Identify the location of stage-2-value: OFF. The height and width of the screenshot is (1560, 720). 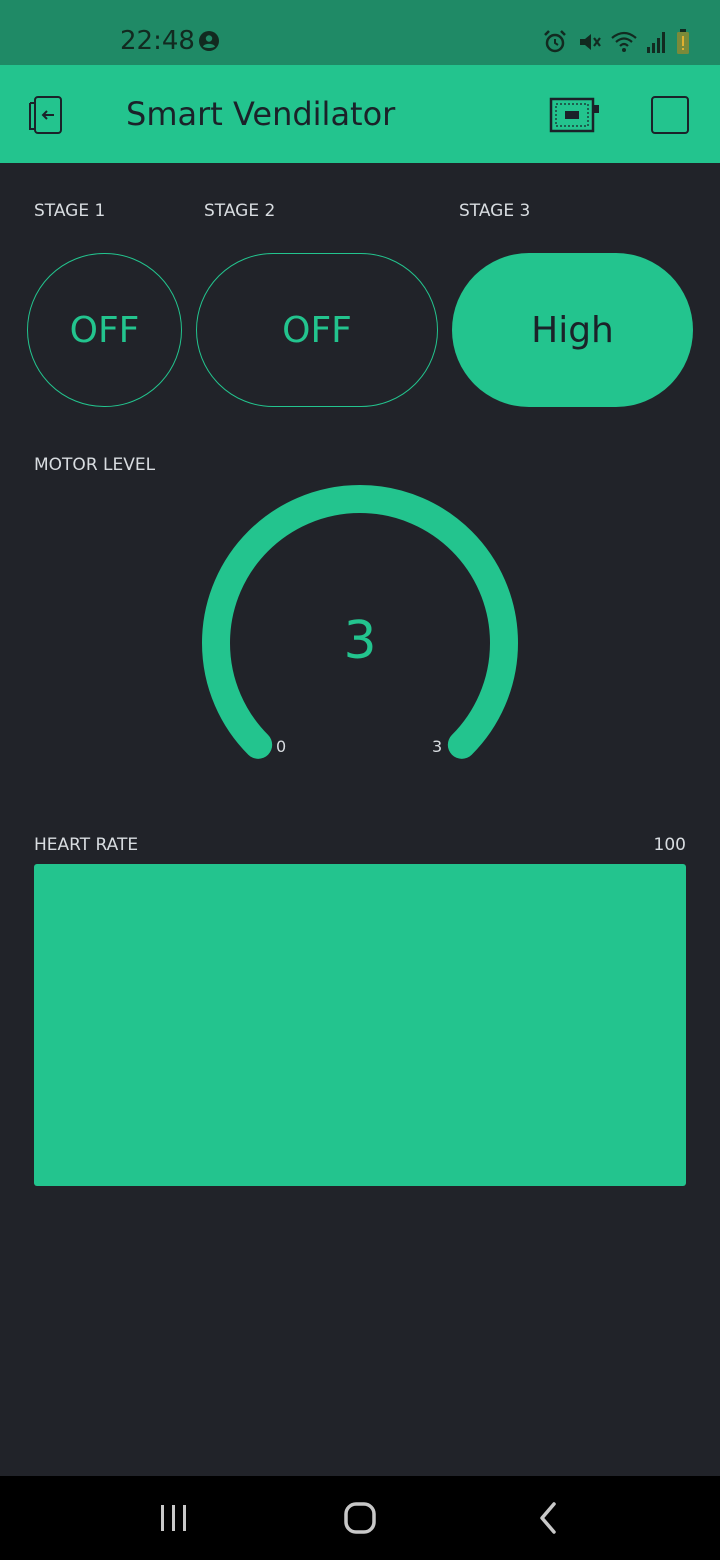
(317, 330).